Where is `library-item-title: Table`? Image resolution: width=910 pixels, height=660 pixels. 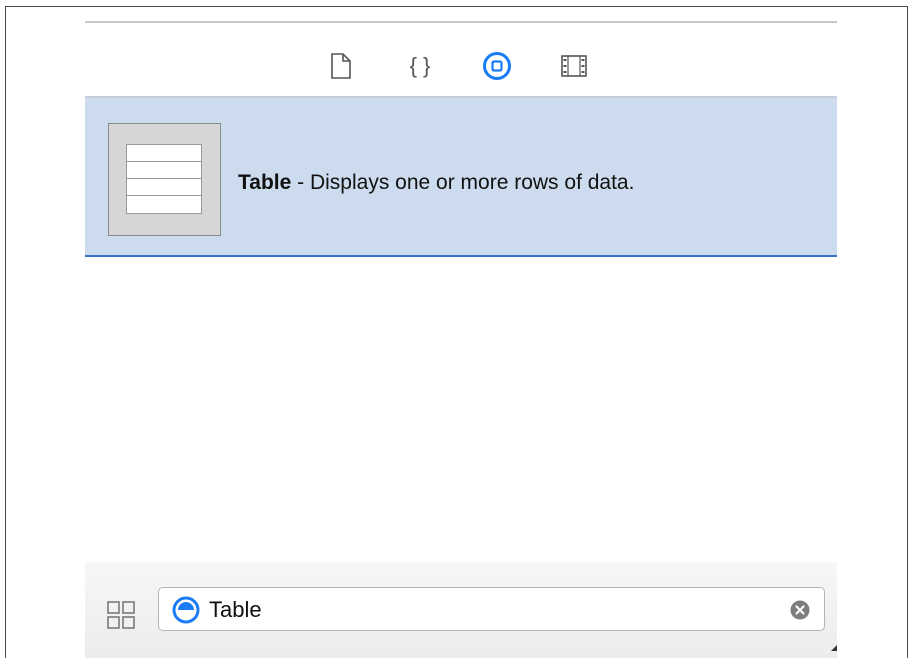
library-item-title: Table is located at coordinates (265, 182).